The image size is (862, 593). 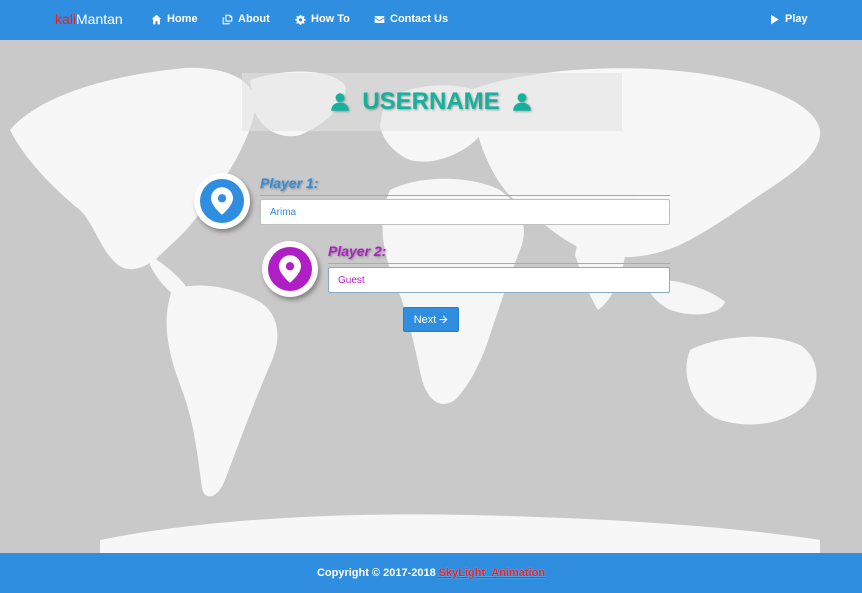 I want to click on player1-ring, so click(x=222, y=201).